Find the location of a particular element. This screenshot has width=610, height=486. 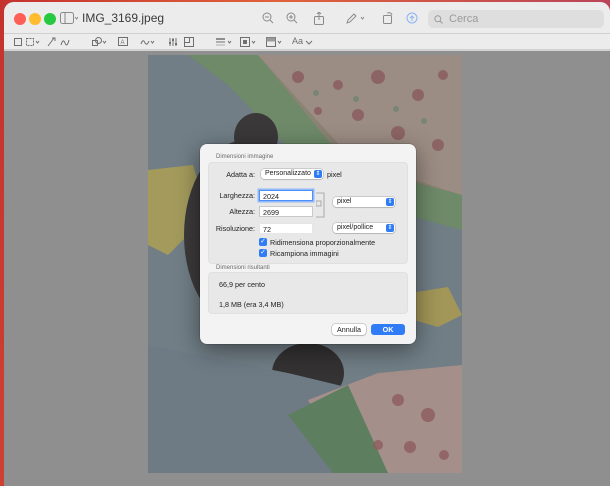

rect-selection-icon is located at coordinates (33, 41).